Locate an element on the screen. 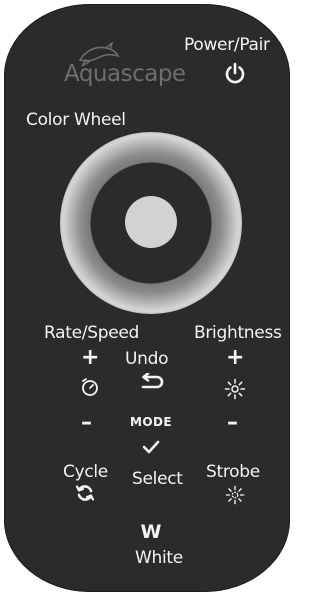 The height and width of the screenshot is (596, 320). checkmark-icon is located at coordinates (151, 447).